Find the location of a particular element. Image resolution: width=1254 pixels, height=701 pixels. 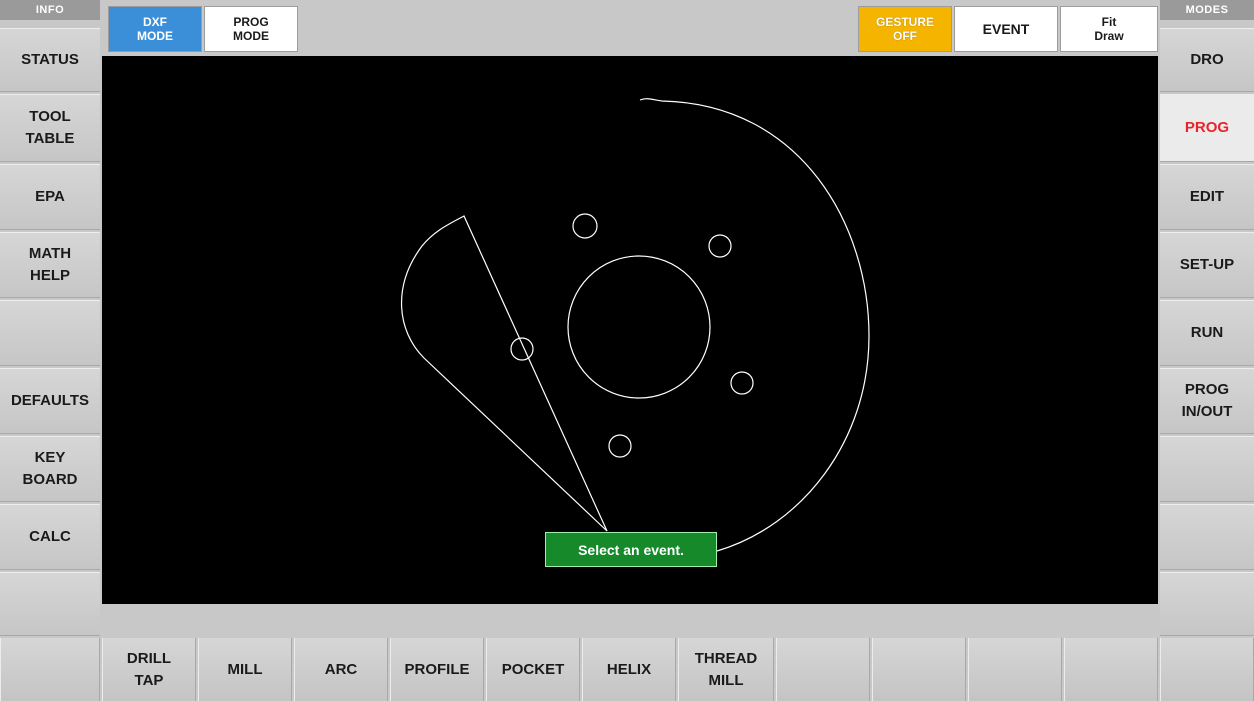

math-help-button-label: MATH HELP is located at coordinates (50, 264).